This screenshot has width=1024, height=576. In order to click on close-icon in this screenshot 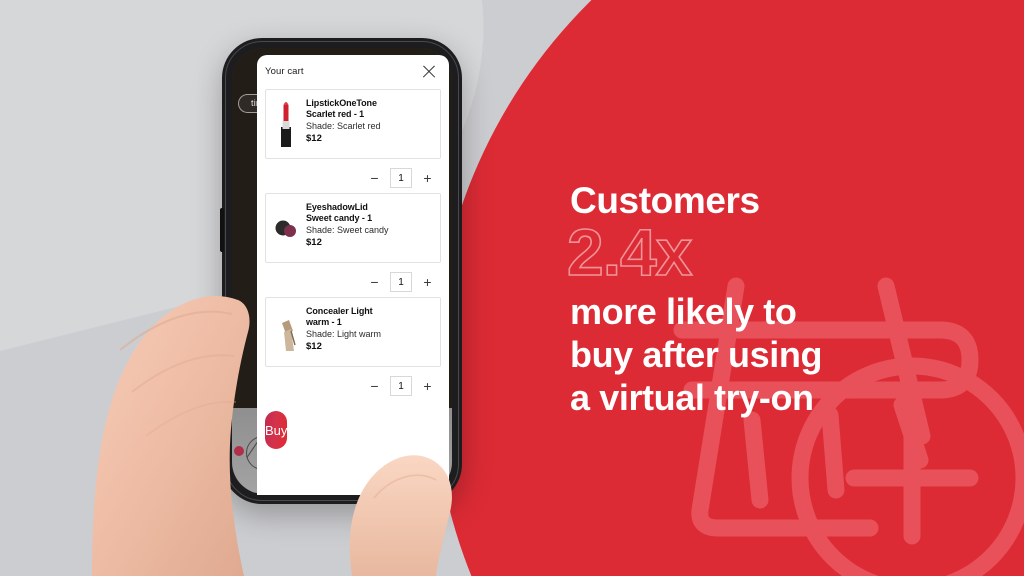, I will do `click(429, 71)`.